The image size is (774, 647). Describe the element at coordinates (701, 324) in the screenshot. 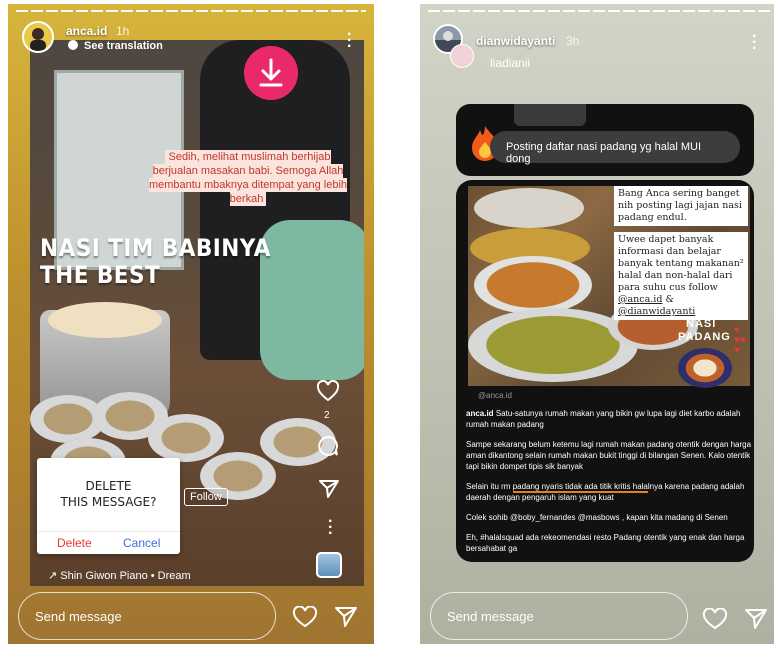

I see `sticker-text-1: NASI` at that location.